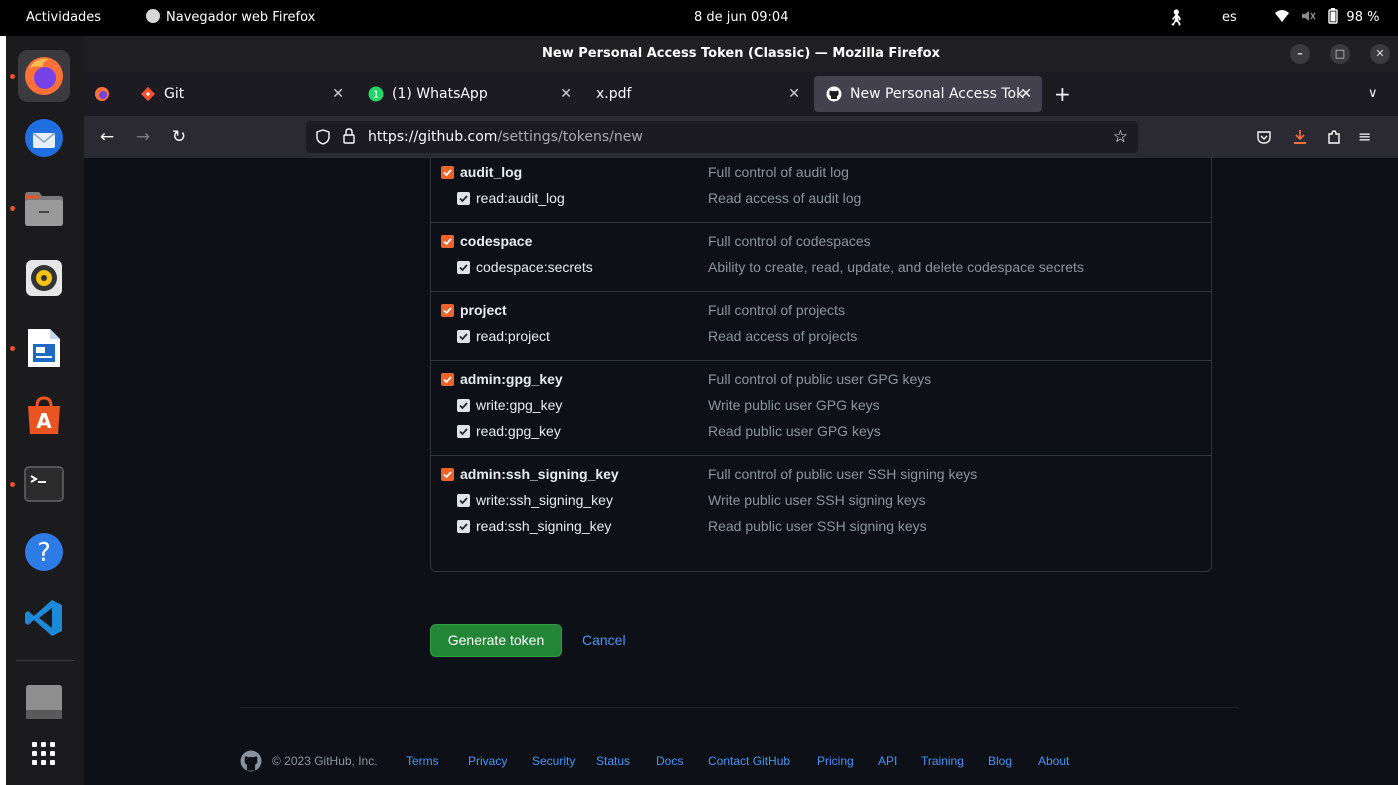  What do you see at coordinates (44, 754) in the screenshot?
I see `show-apps-button` at bounding box center [44, 754].